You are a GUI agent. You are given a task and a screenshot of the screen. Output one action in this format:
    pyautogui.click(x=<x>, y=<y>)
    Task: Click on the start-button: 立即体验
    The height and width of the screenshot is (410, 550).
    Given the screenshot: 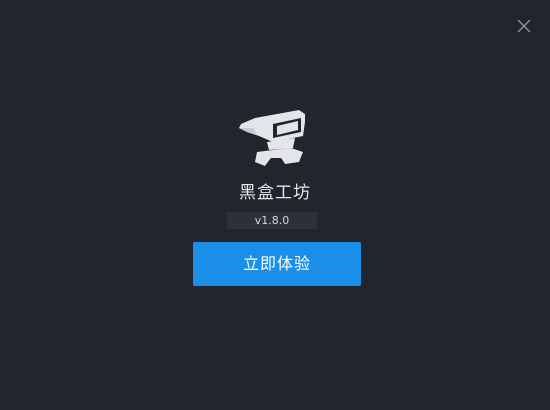 What is the action you would take?
    pyautogui.click(x=277, y=264)
    